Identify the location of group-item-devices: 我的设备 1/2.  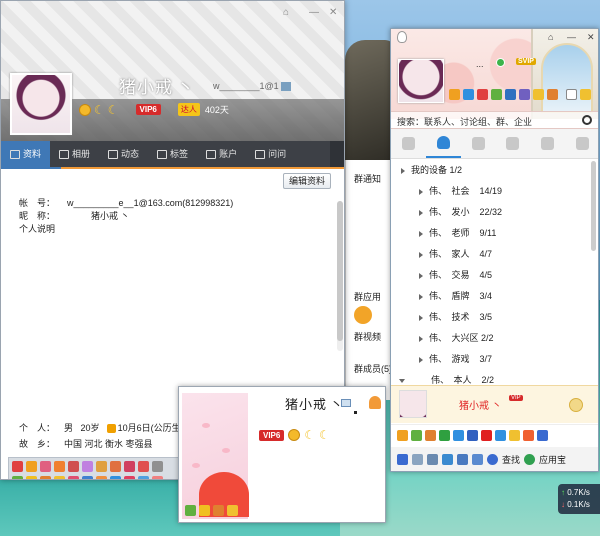
(494, 170).